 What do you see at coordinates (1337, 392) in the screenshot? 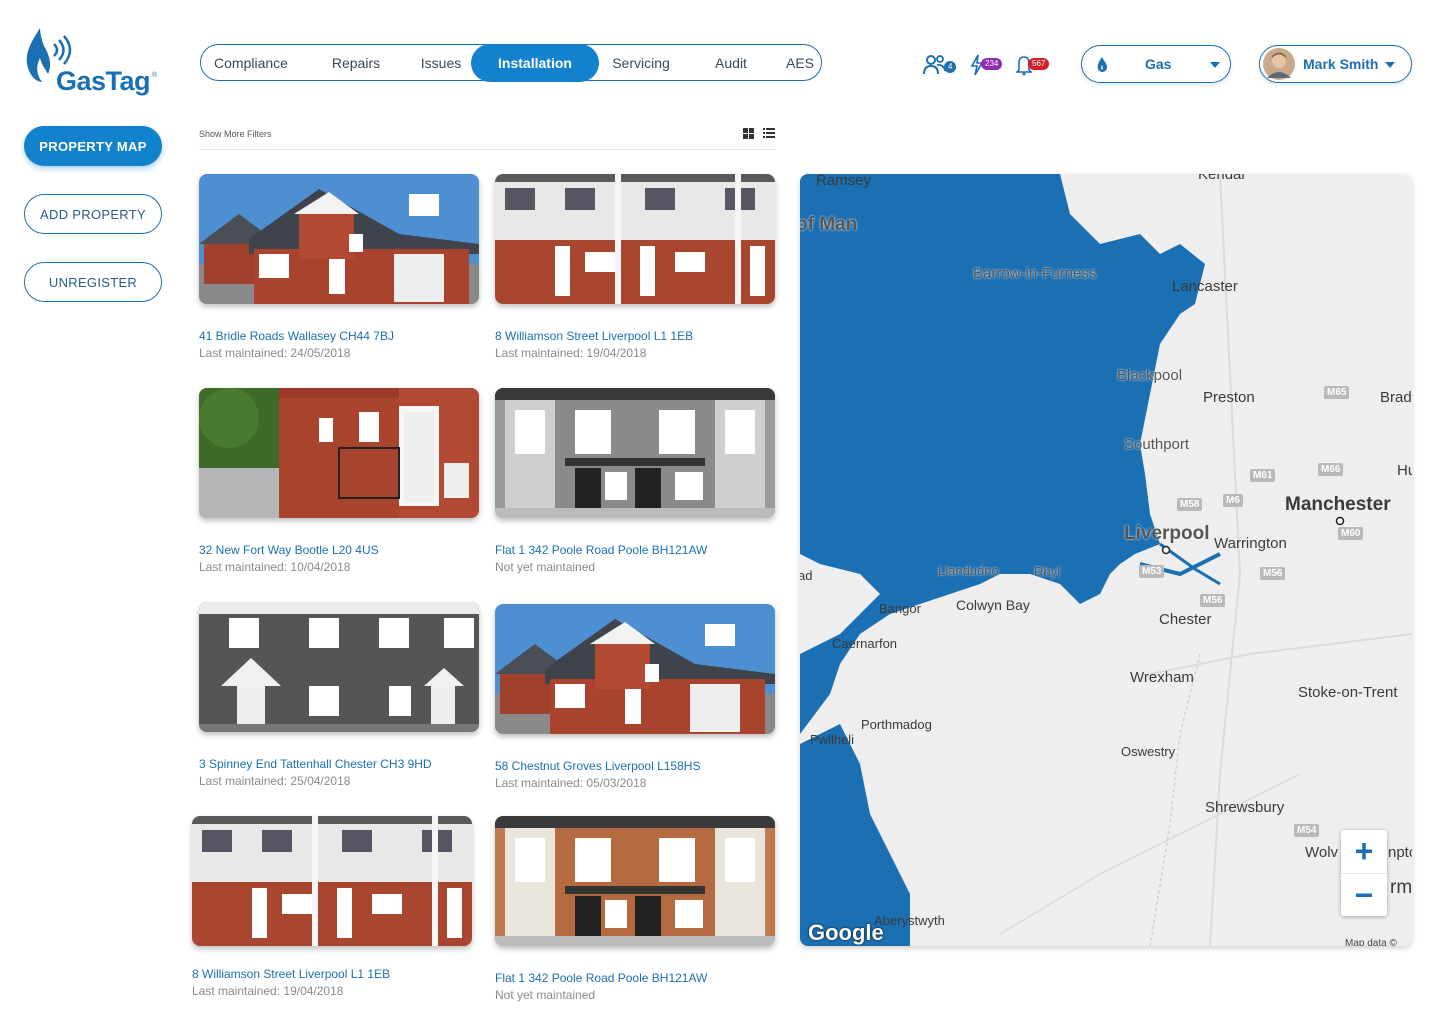
I see `motorway-marker: M65` at bounding box center [1337, 392].